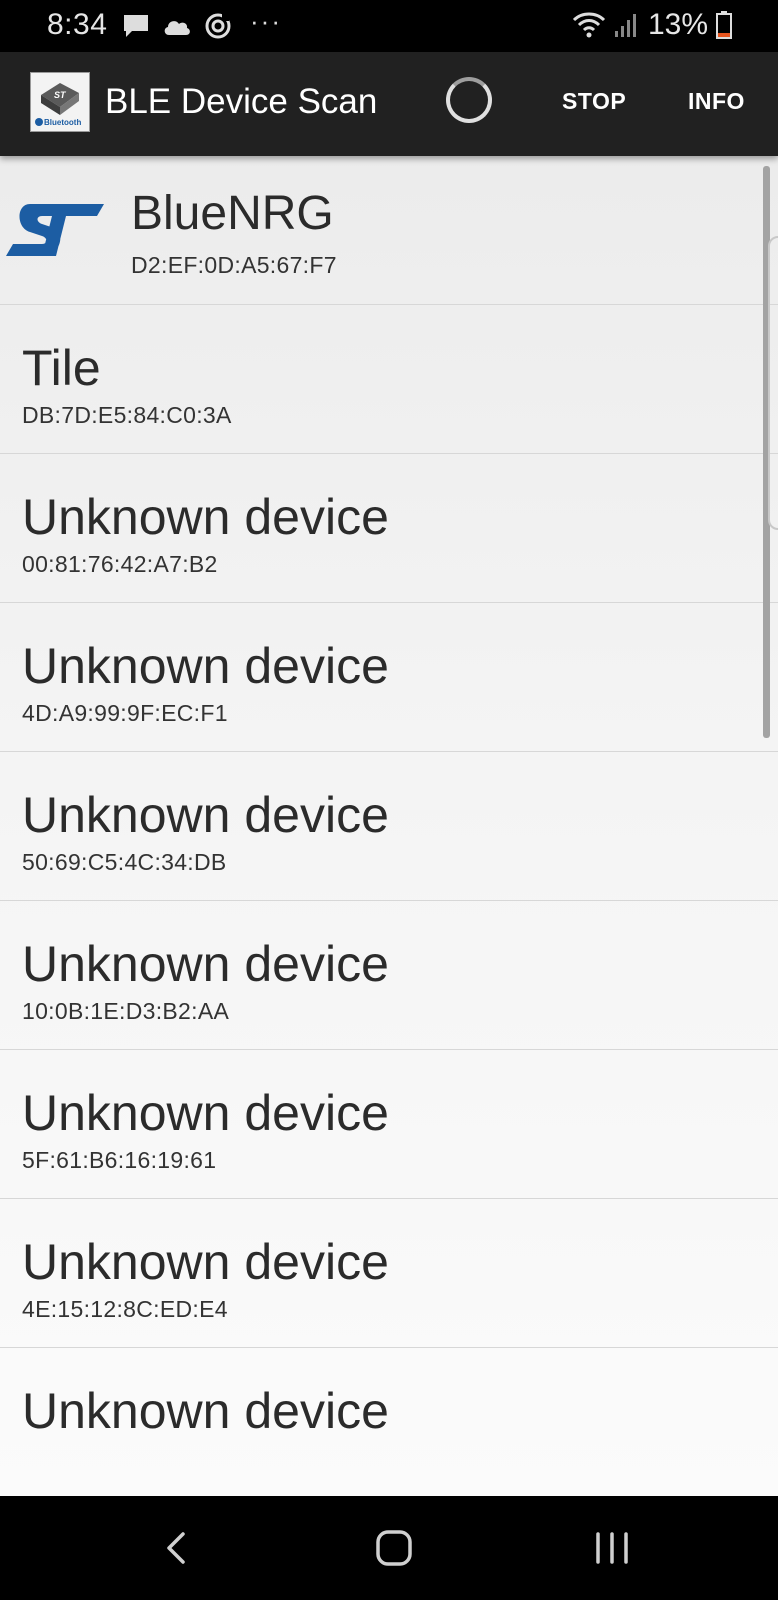  Describe the element at coordinates (773, 383) in the screenshot. I see `edge-panel-handle` at that location.